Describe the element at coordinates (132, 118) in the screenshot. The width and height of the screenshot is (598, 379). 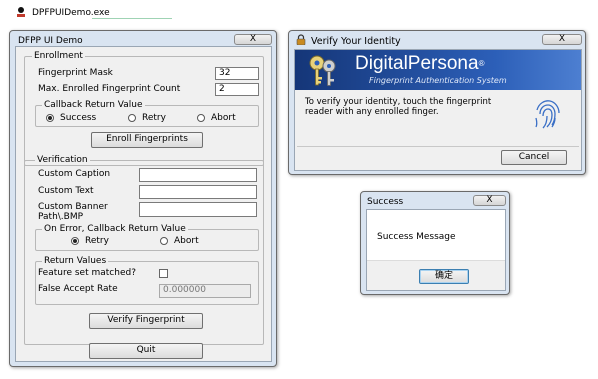
I see `callback-retry-radio` at that location.